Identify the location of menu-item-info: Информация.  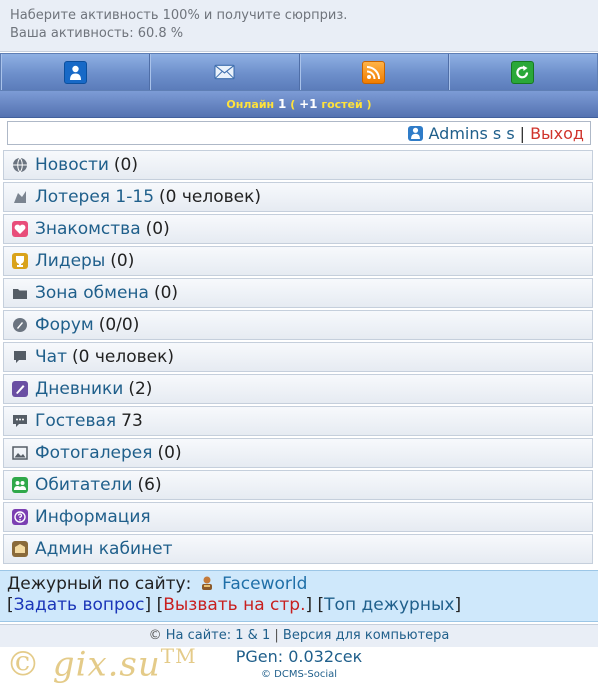
(298, 517).